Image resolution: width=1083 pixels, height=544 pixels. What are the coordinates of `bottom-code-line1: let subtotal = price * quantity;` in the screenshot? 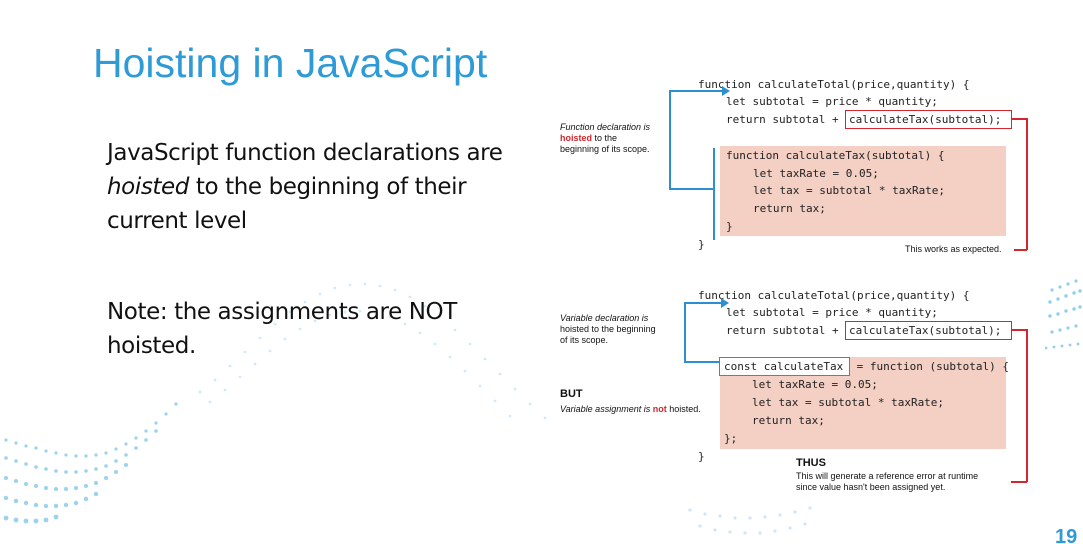 It's located at (832, 312).